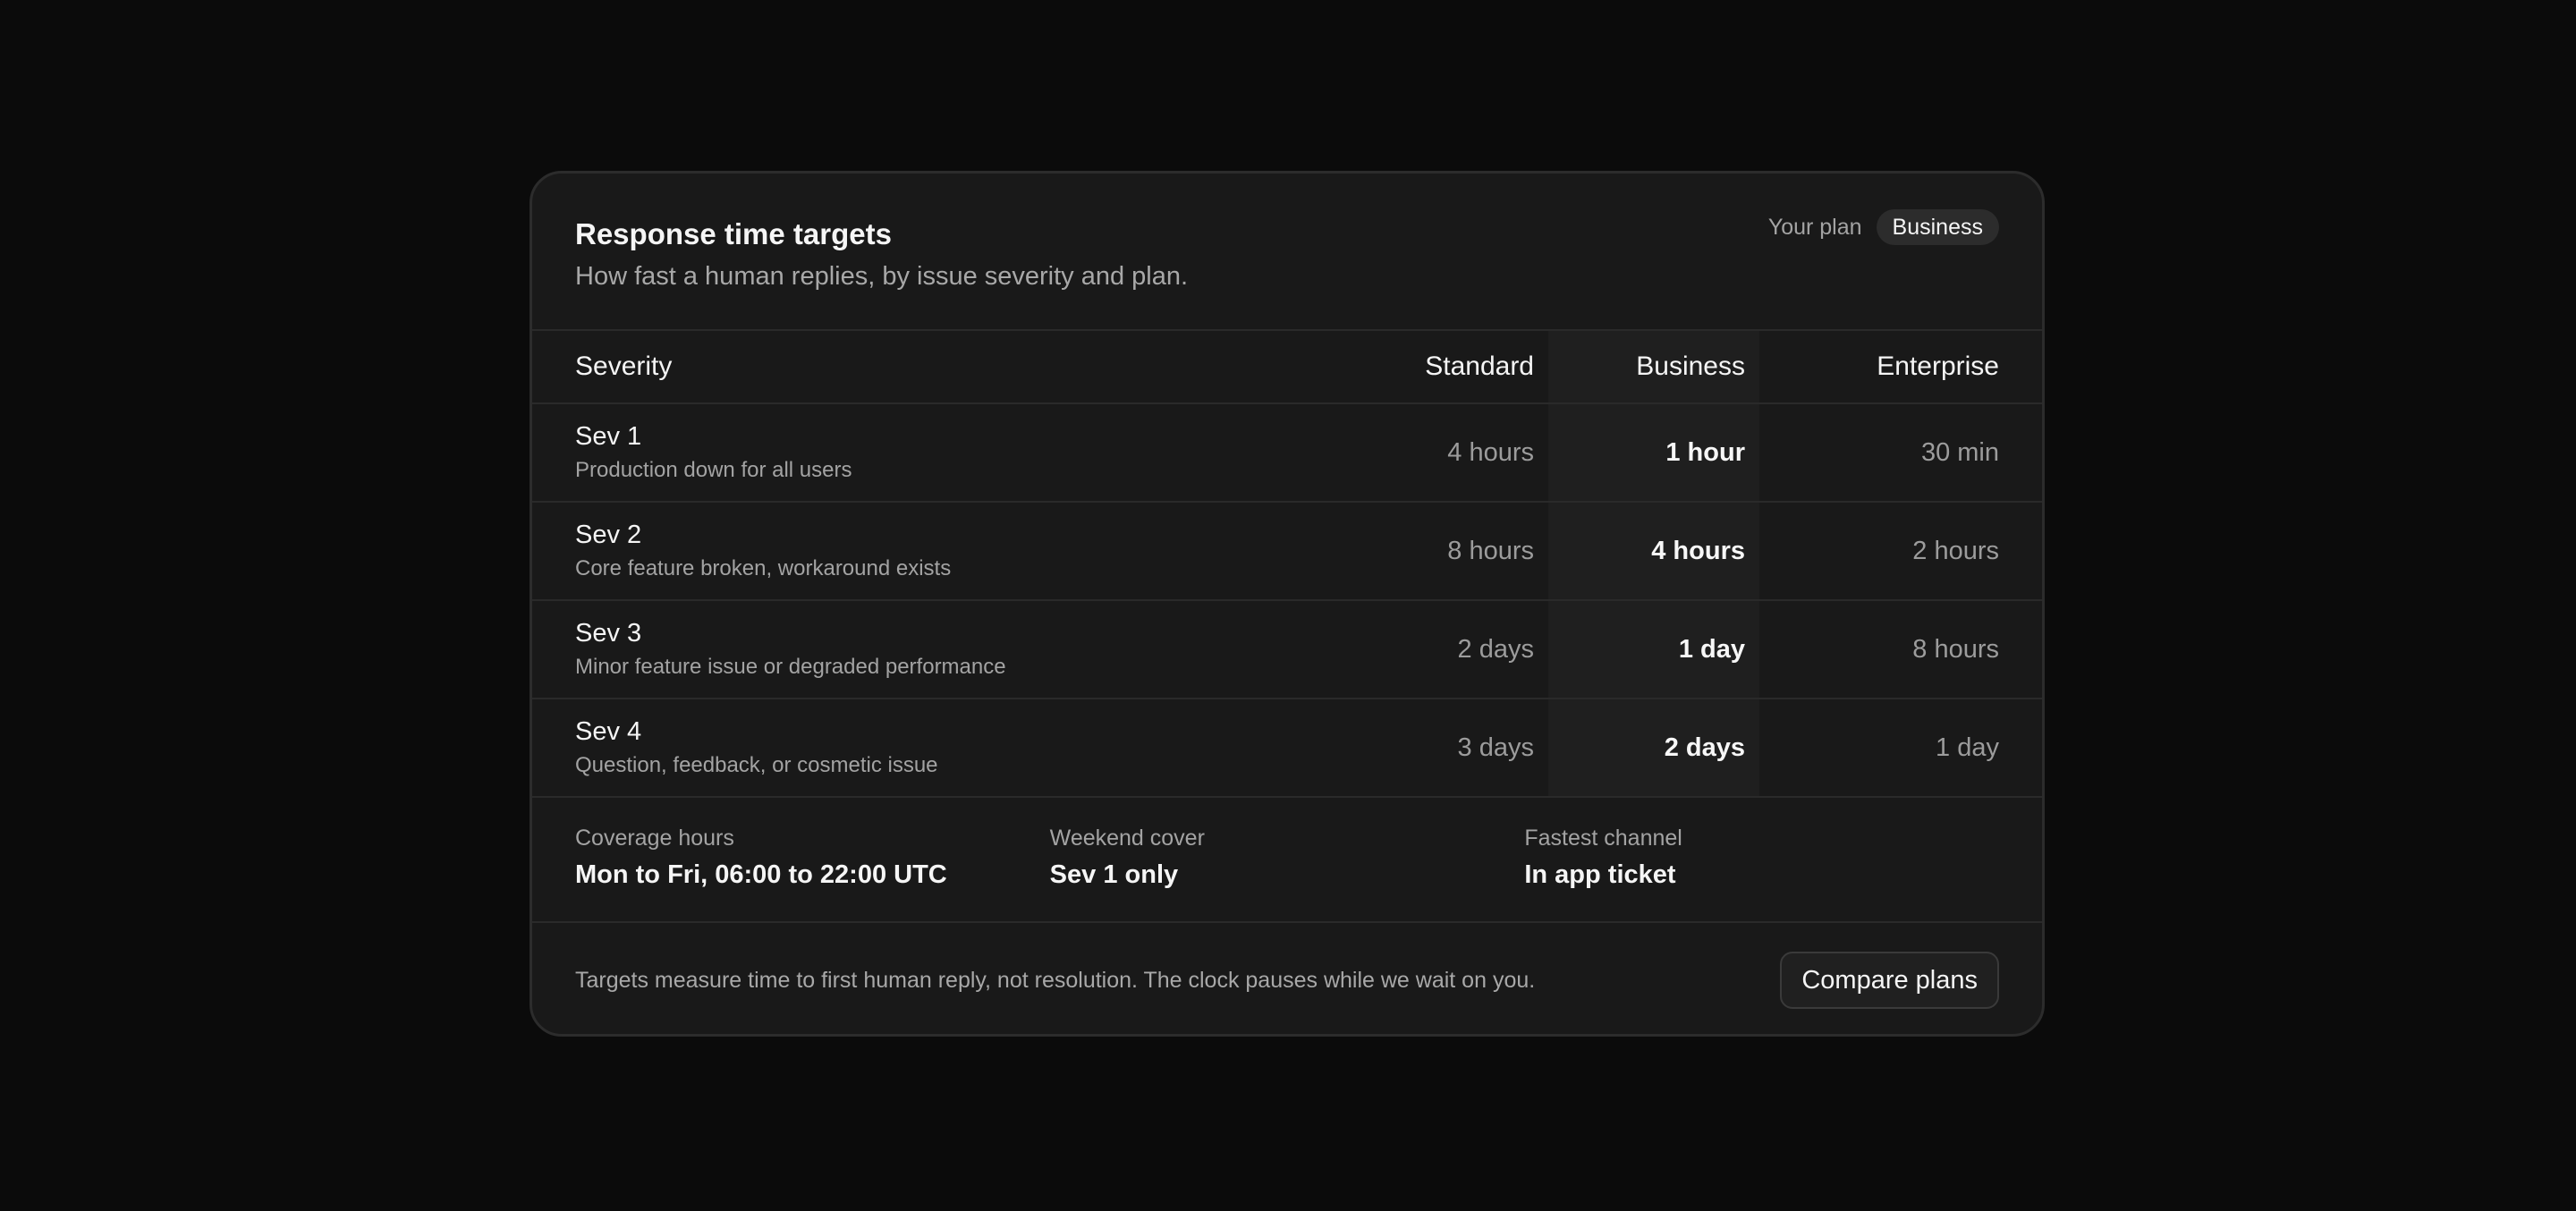 This screenshot has width=2576, height=1211. Describe the element at coordinates (713, 470) in the screenshot. I see `severity-description: Production down for all users` at that location.